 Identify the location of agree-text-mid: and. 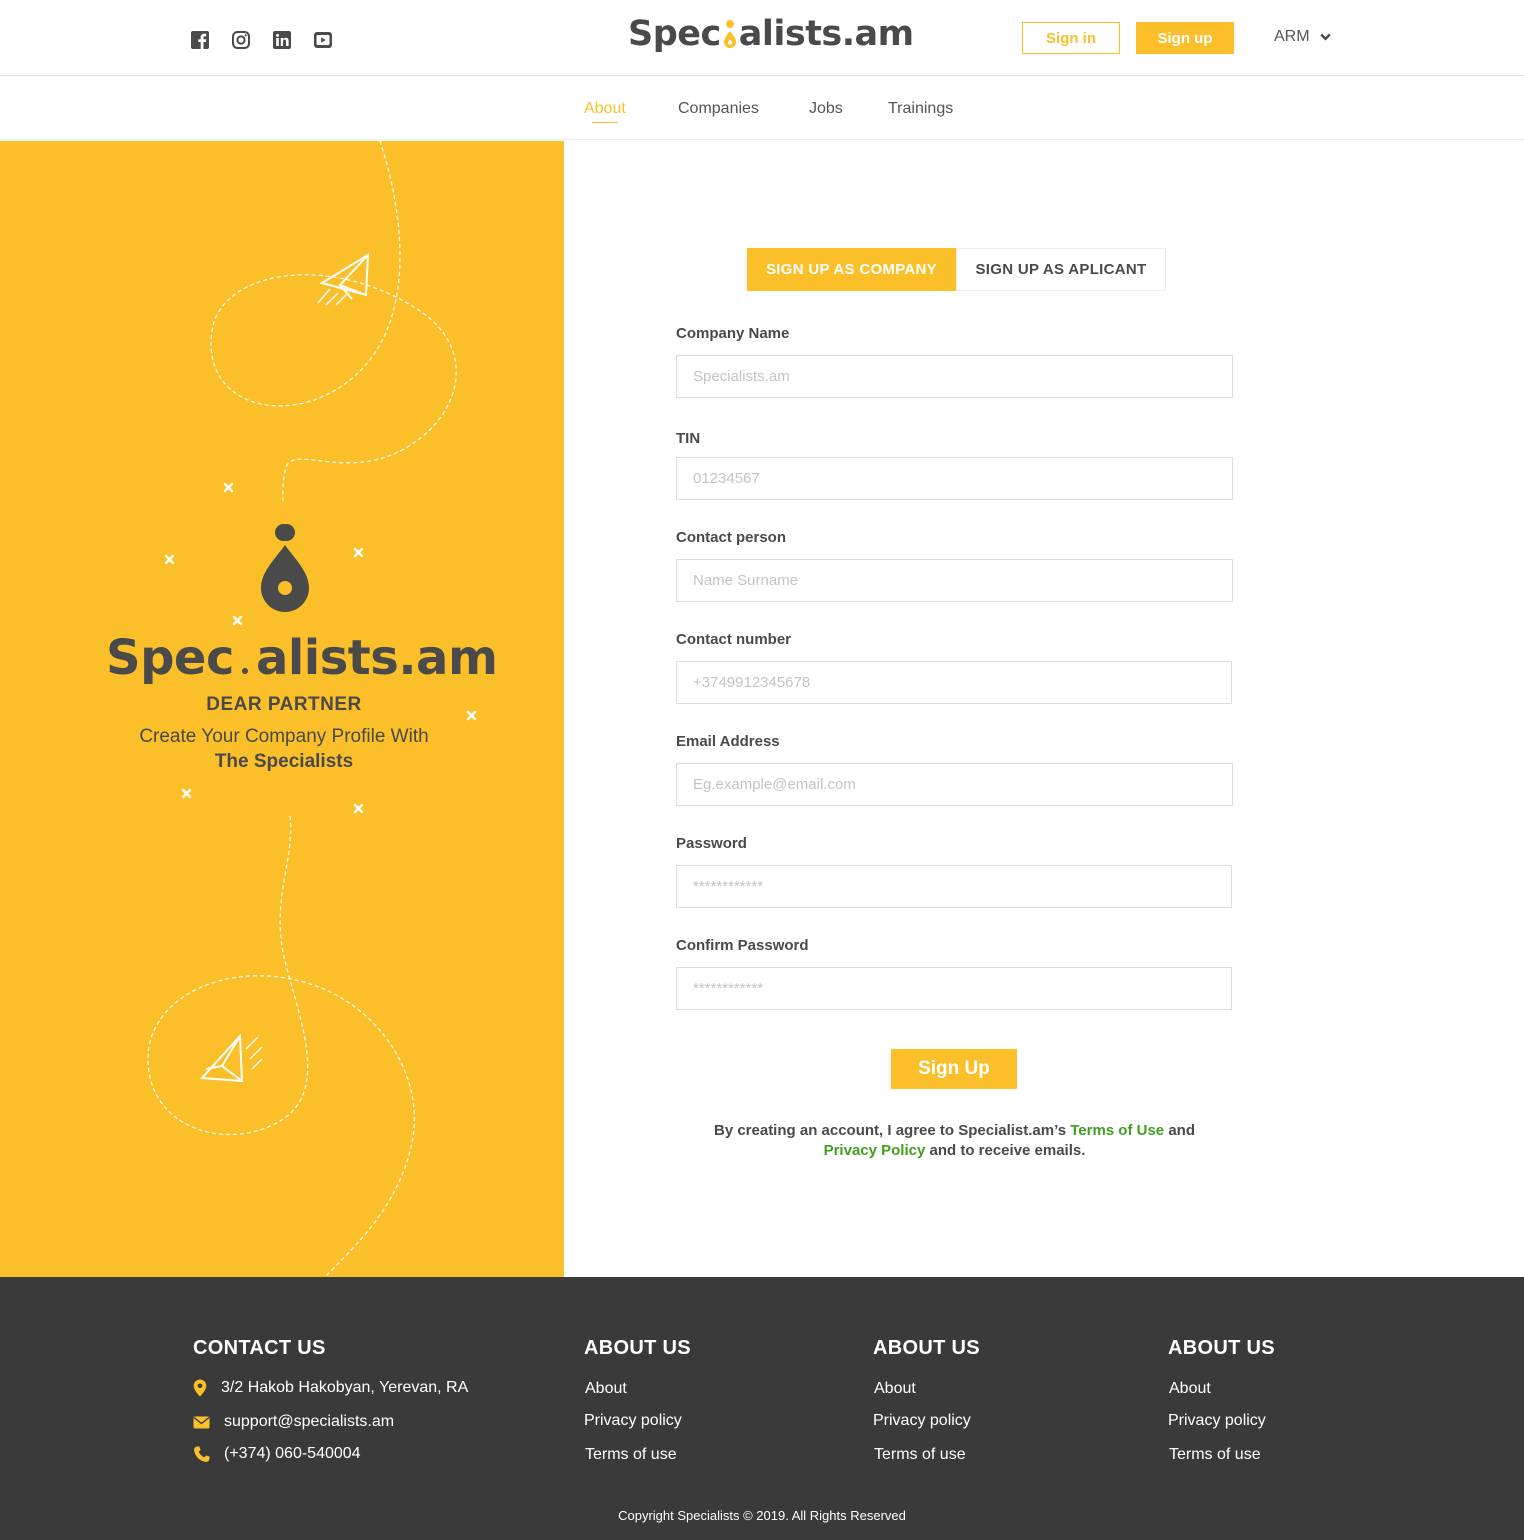
(1179, 1130).